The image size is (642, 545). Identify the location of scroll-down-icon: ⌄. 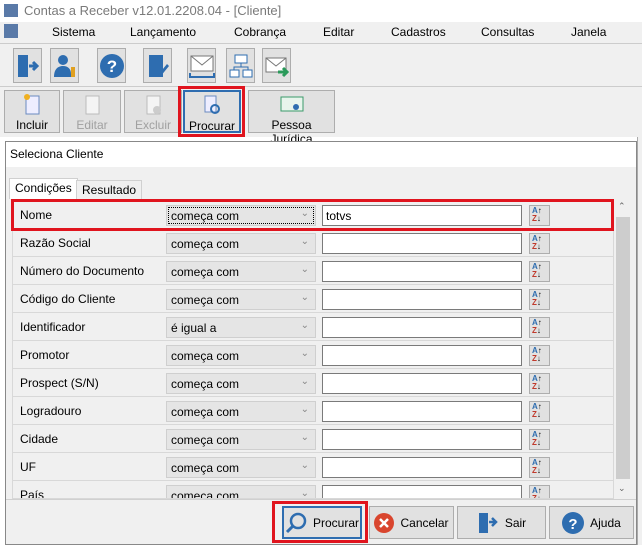
(622, 488).